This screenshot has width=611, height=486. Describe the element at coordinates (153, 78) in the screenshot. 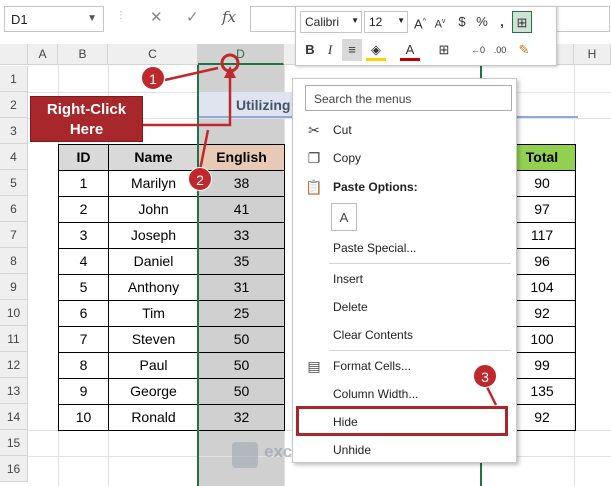

I see `step-badge-1: 1` at that location.